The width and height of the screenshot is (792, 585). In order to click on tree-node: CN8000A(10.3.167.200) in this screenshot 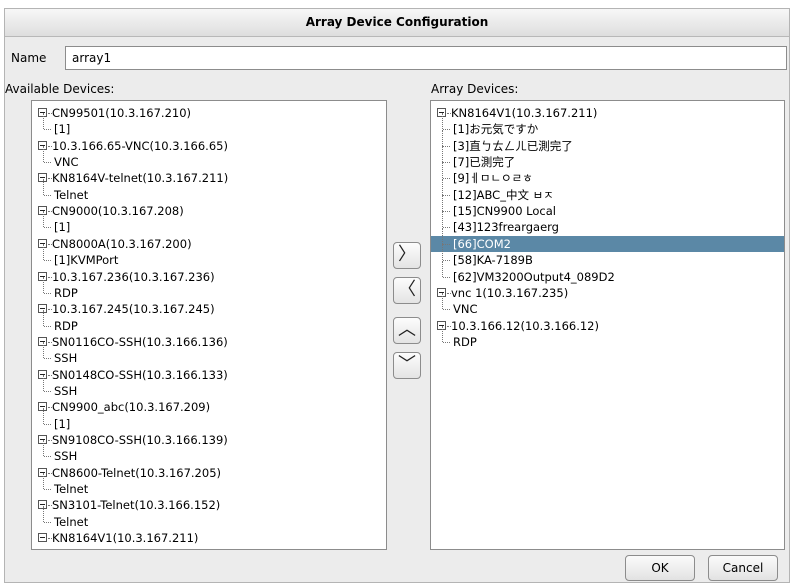, I will do `click(209, 244)`.